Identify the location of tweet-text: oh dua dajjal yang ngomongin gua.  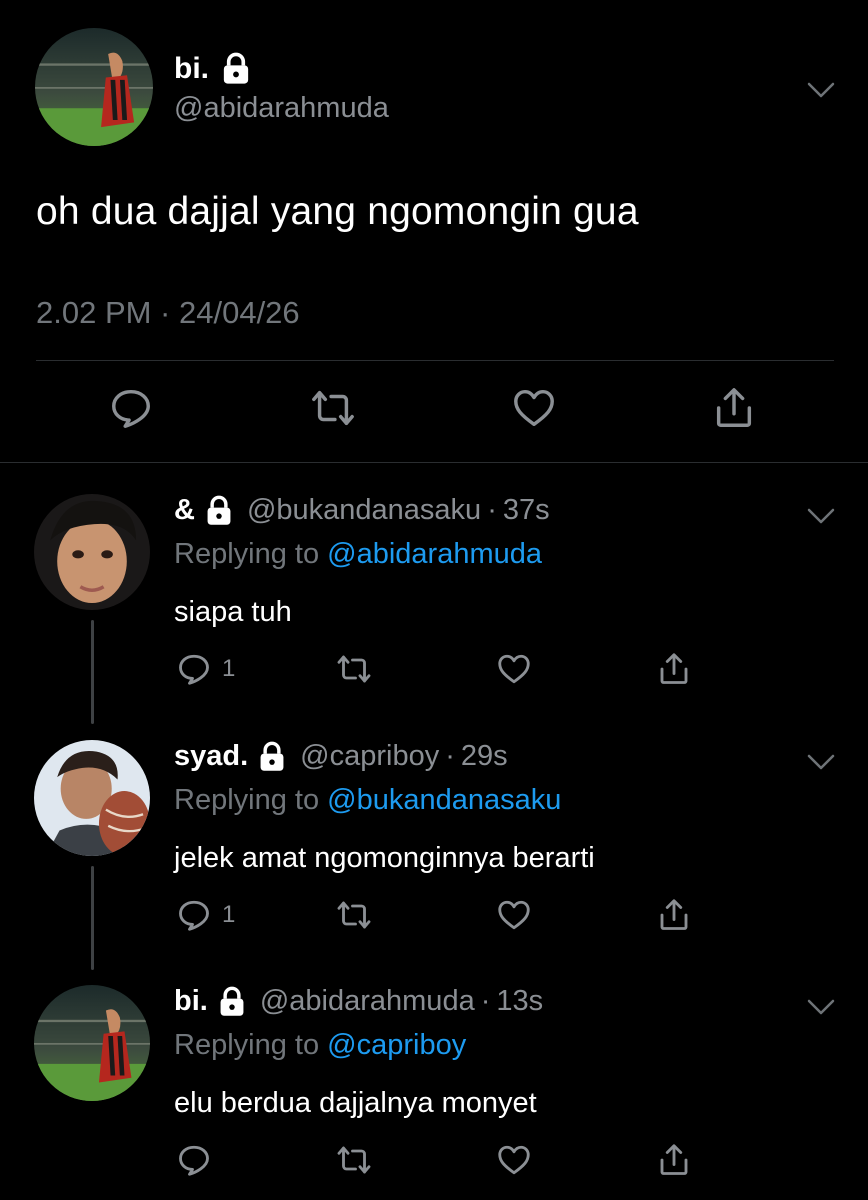
(337, 211).